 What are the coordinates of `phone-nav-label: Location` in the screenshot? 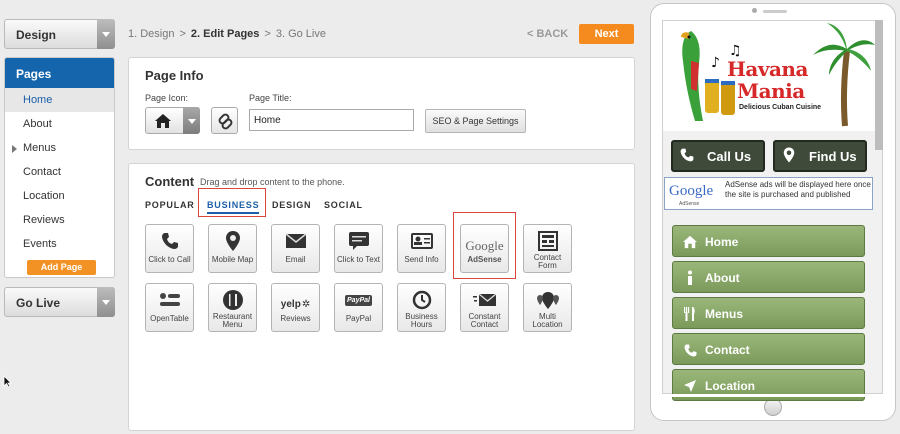 It's located at (730, 386).